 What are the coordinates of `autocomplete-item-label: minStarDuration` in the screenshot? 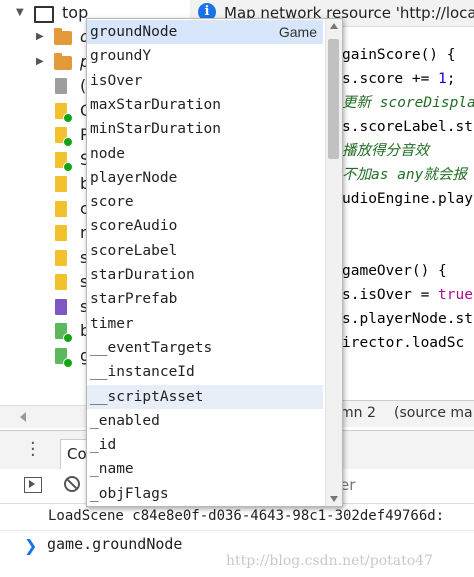 It's located at (155, 129).